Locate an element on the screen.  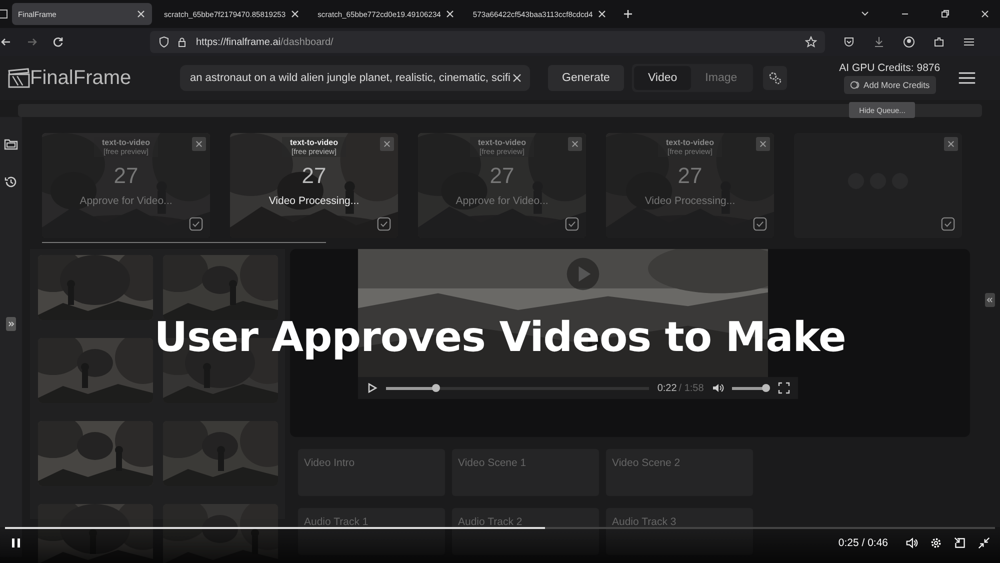
prompt-field: an astronaut on a wild alien jungle planet, realistic, cinematic, scifi is located at coordinates (355, 78).